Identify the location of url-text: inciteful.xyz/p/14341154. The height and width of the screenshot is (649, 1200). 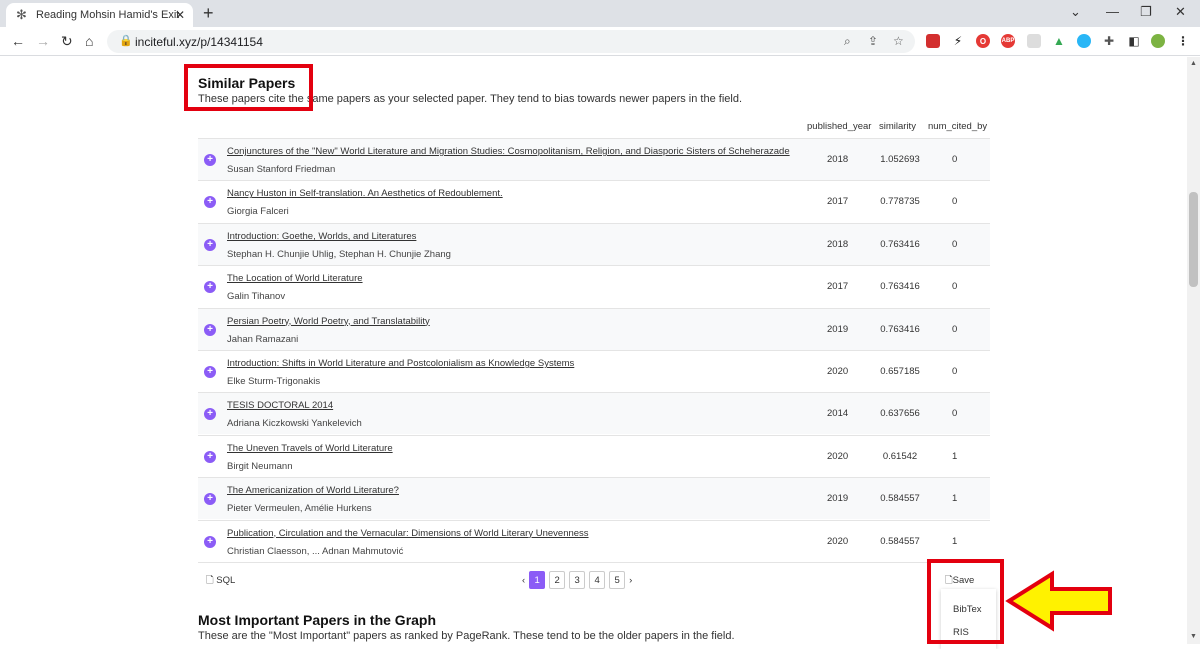
(199, 42).